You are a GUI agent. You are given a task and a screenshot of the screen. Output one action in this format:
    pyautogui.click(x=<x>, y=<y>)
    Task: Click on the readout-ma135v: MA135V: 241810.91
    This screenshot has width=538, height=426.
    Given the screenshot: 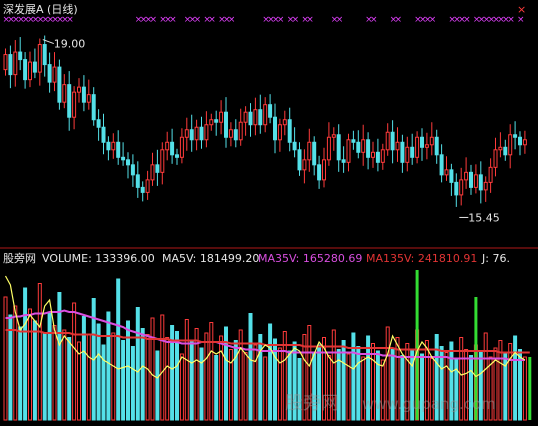 What is the action you would take?
    pyautogui.click(x=421, y=258)
    